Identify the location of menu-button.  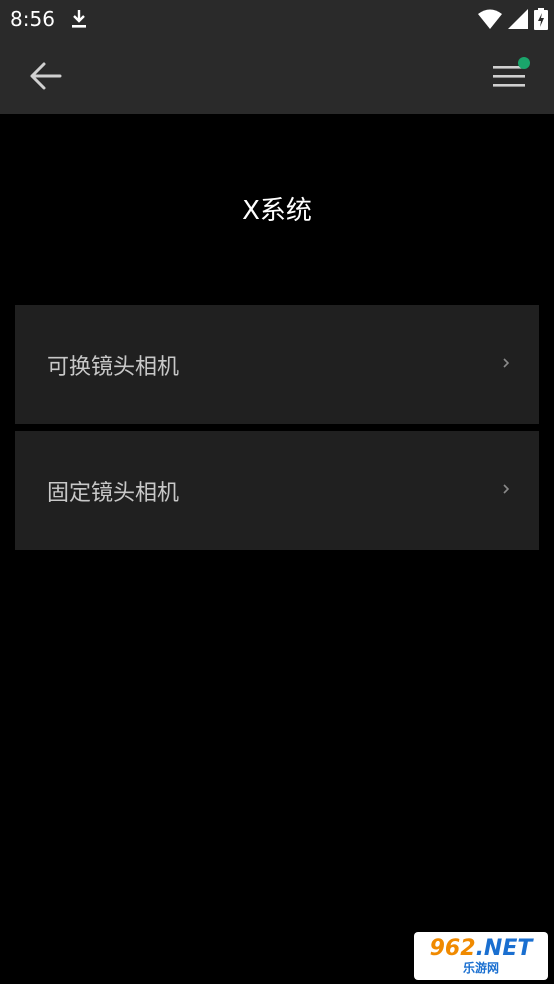
(509, 76).